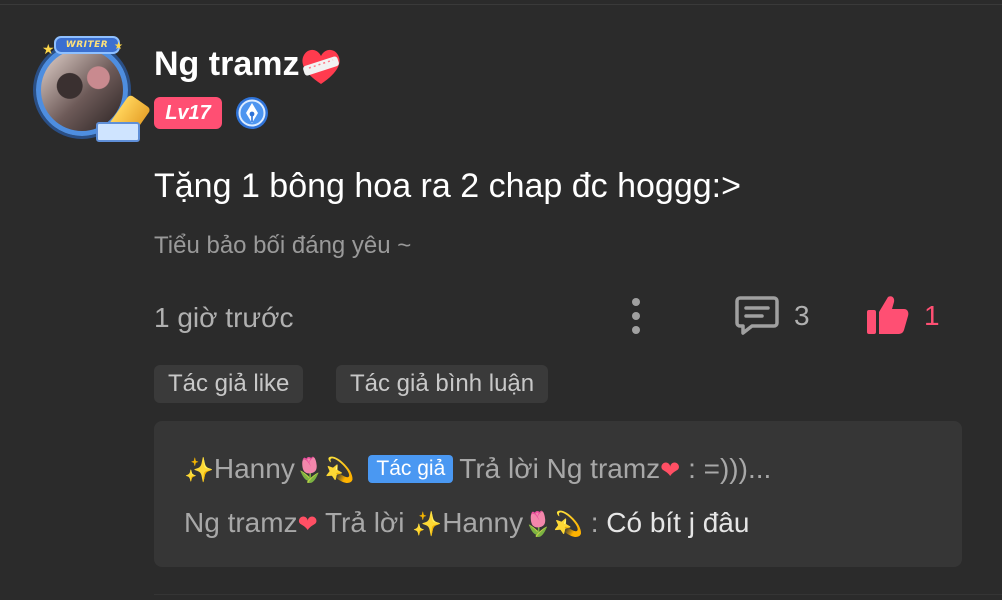  What do you see at coordinates (91, 89) in the screenshot?
I see `author-avatar: WRITER ★ ★` at bounding box center [91, 89].